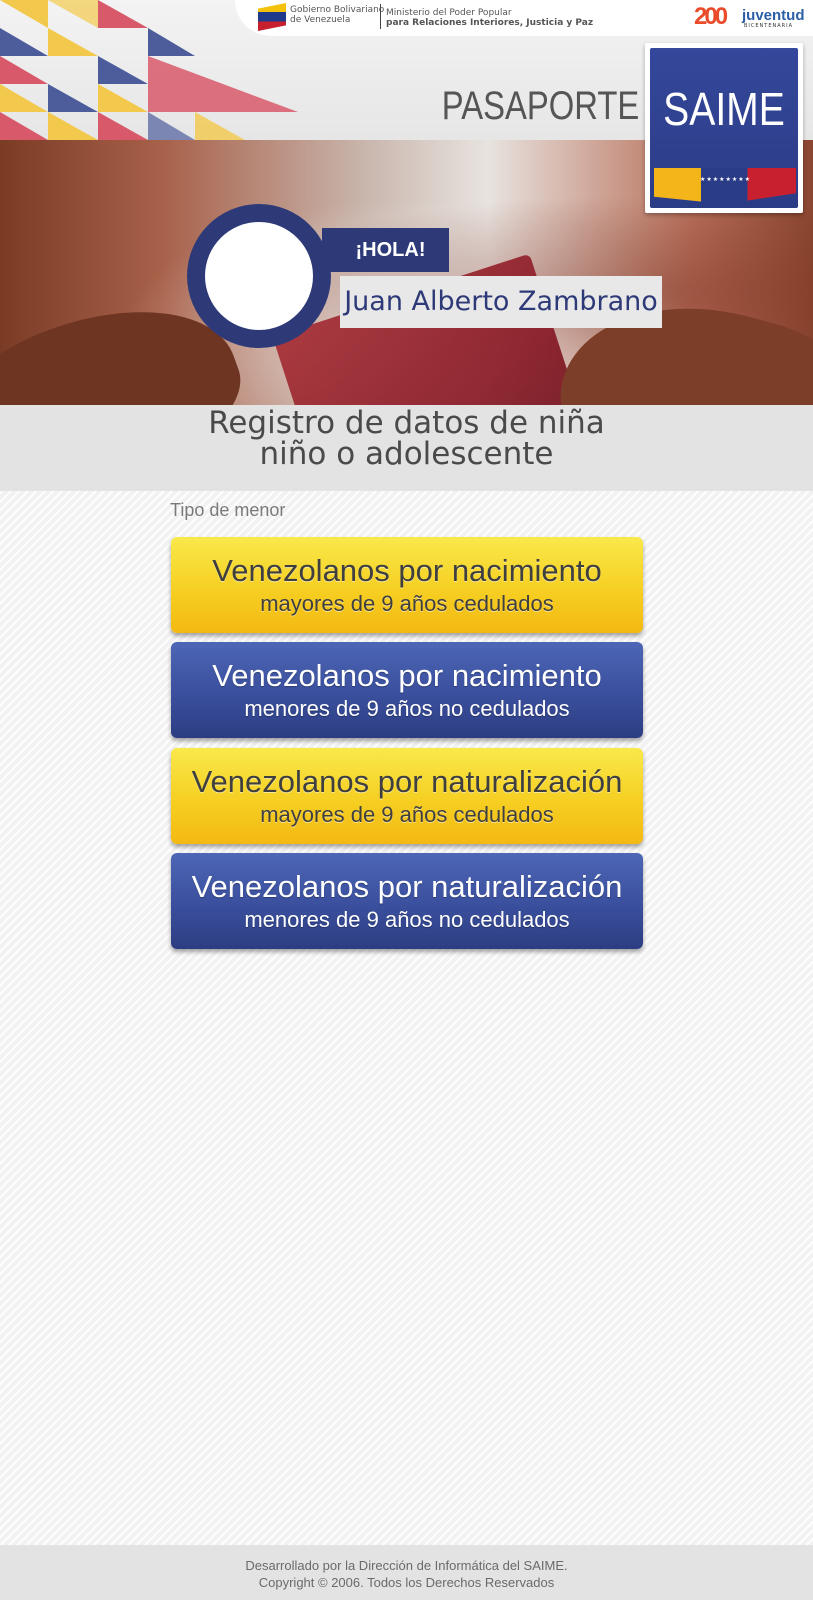 This screenshot has height=1600, width=813. What do you see at coordinates (749, 16) in the screenshot?
I see `juventud-bicentenaria-logo: 200 juventud BICENTENARIA` at bounding box center [749, 16].